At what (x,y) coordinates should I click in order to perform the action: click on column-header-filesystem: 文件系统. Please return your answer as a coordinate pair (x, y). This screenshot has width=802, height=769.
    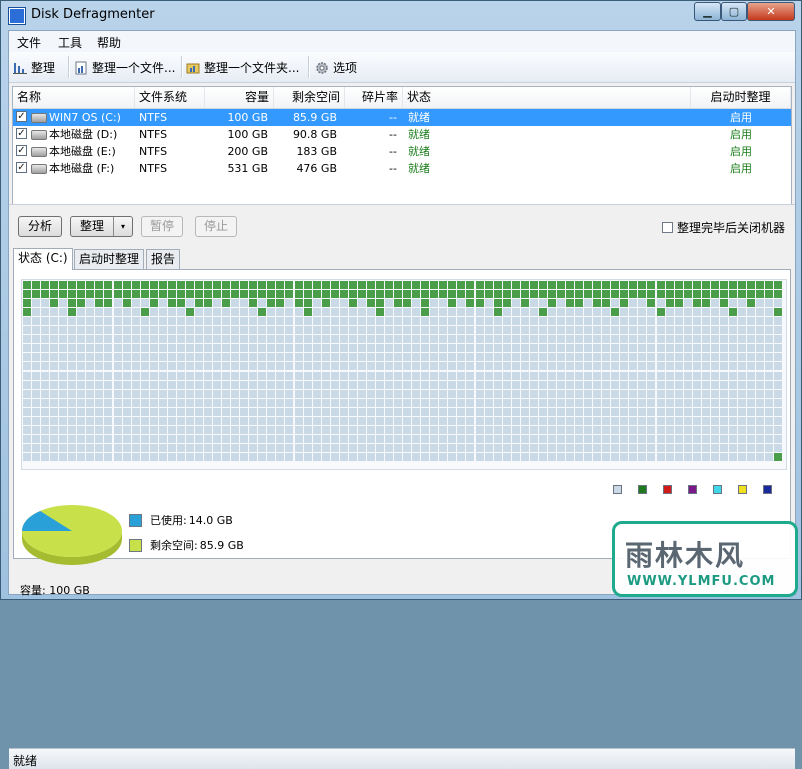
    Looking at the image, I should click on (170, 97).